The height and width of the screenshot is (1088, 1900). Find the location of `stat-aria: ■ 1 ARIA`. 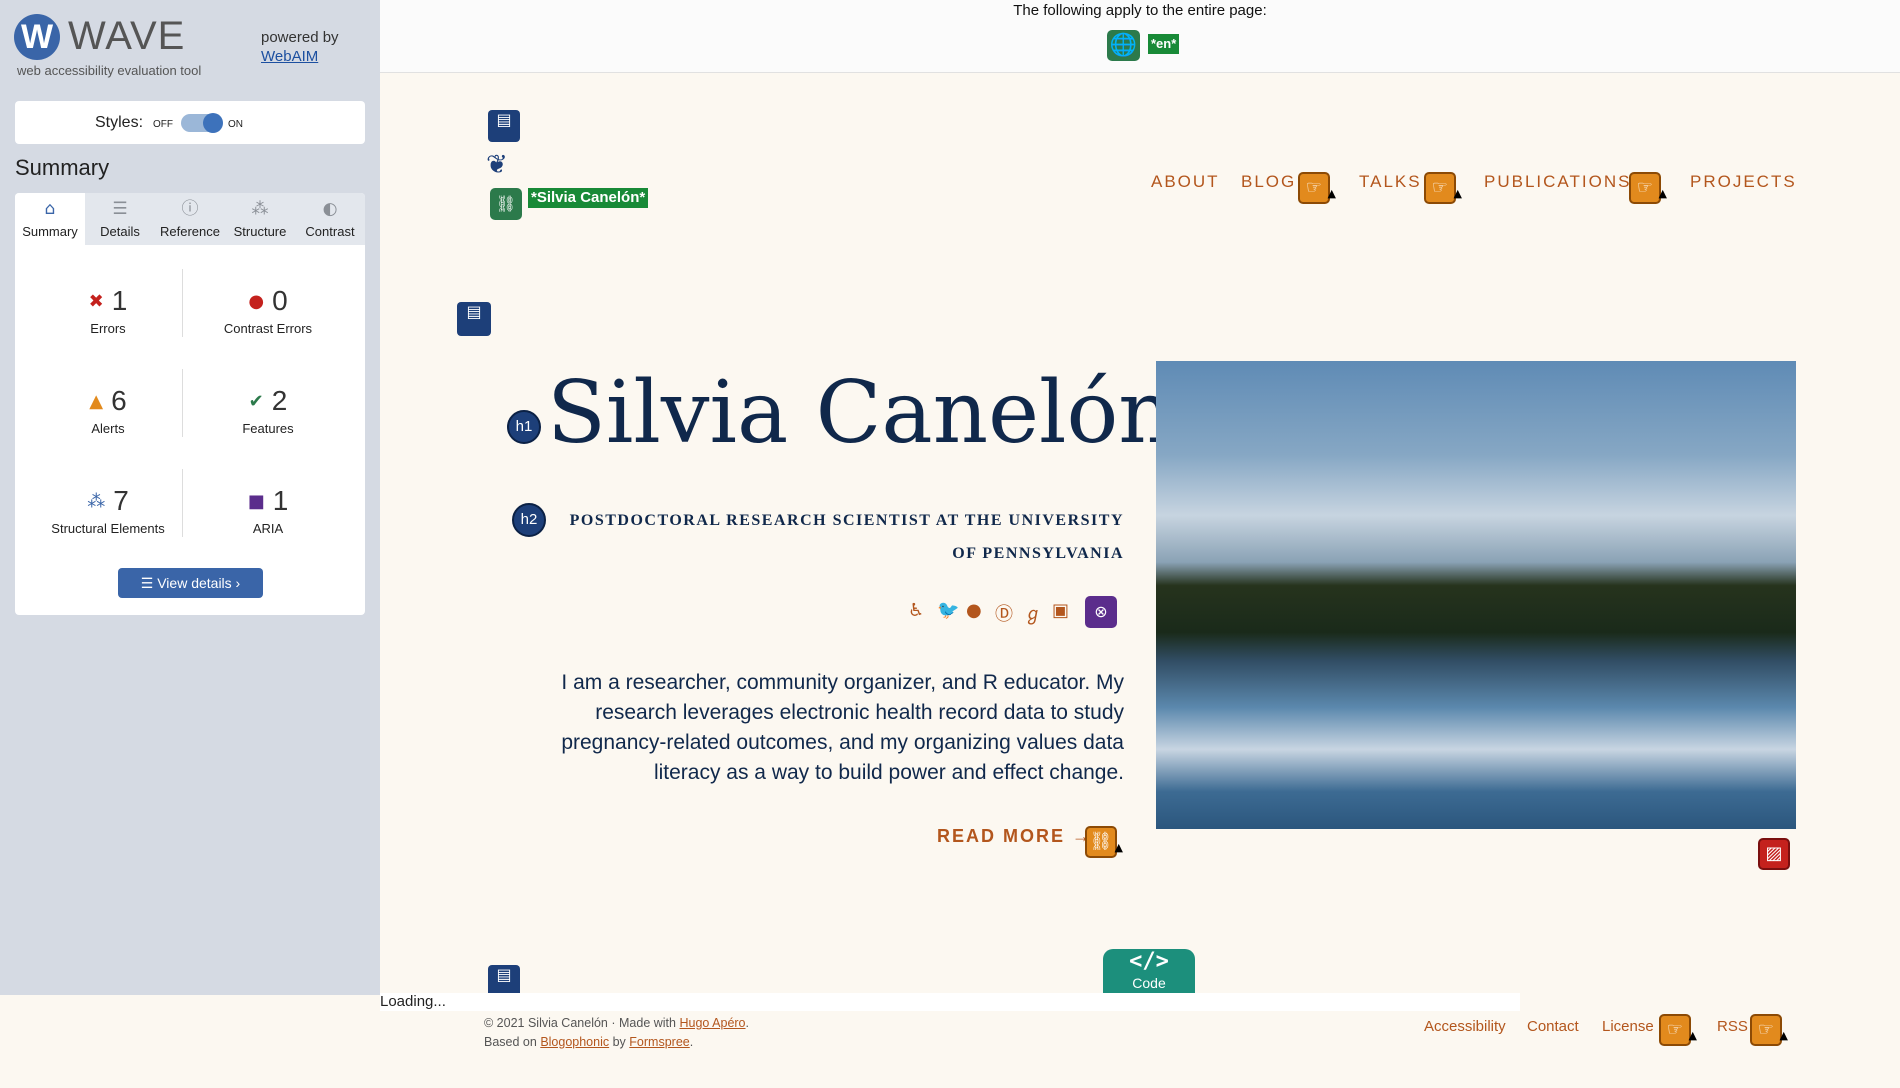

stat-aria: ■ 1 ARIA is located at coordinates (268, 525).